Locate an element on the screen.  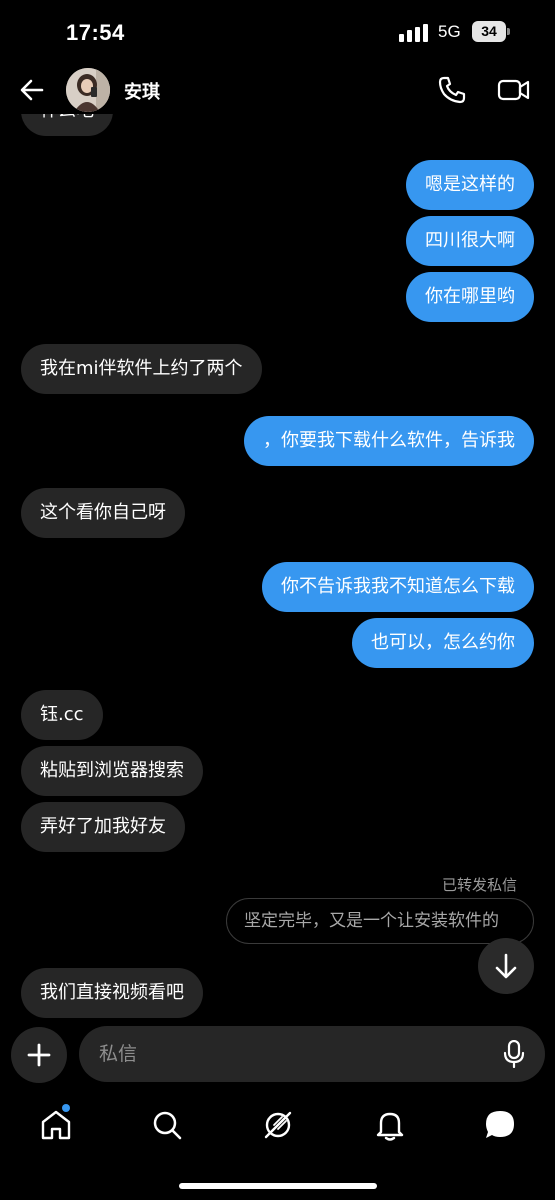
home-indicator is located at coordinates (278, 1186).